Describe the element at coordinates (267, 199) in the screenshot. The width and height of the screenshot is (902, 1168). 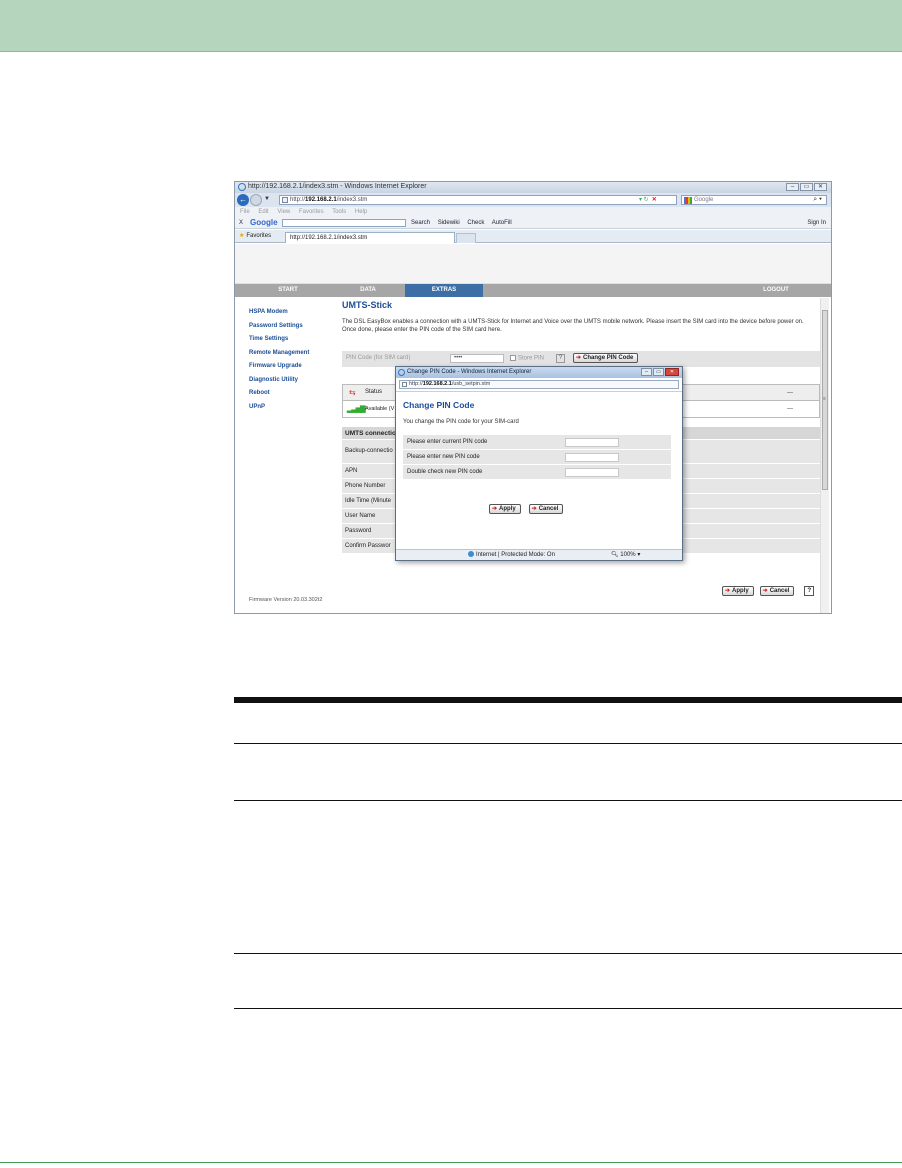
I see `history-dropdown-icon: ▼` at that location.